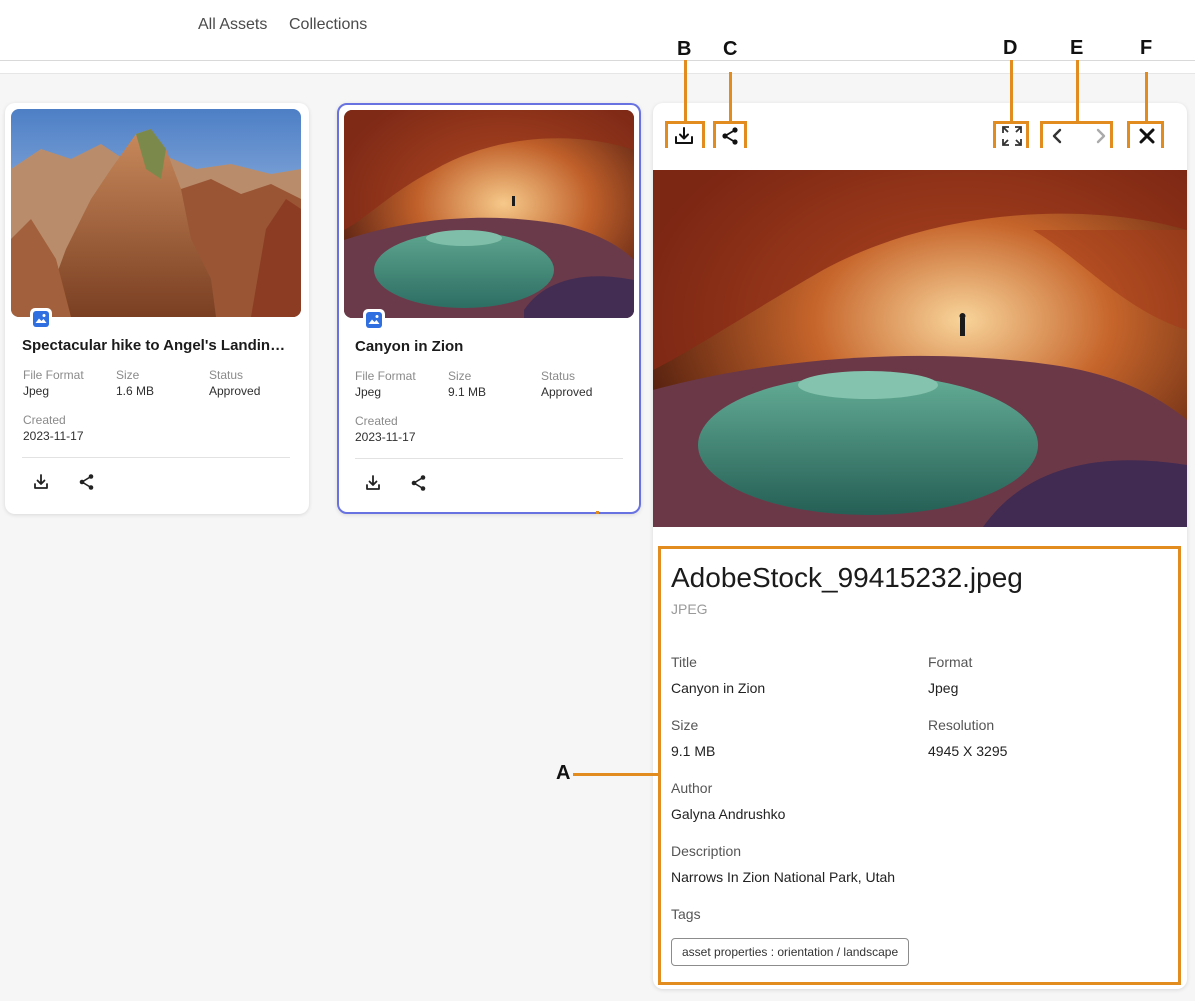 The height and width of the screenshot is (1001, 1195). I want to click on callout-label-e: E, so click(1077, 48).